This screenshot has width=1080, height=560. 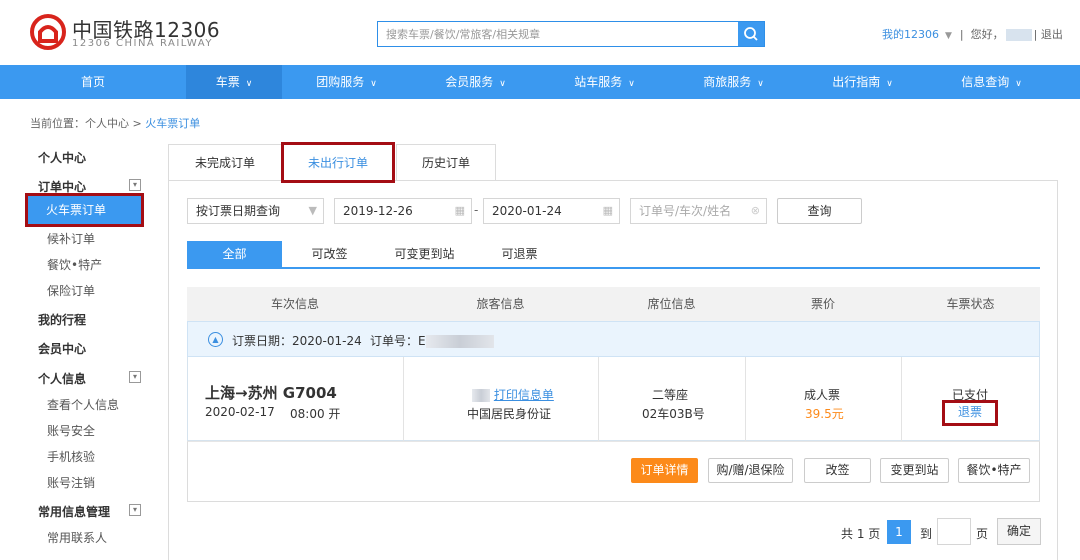 I want to click on order-detail-button: 订单详情, so click(x=664, y=470).